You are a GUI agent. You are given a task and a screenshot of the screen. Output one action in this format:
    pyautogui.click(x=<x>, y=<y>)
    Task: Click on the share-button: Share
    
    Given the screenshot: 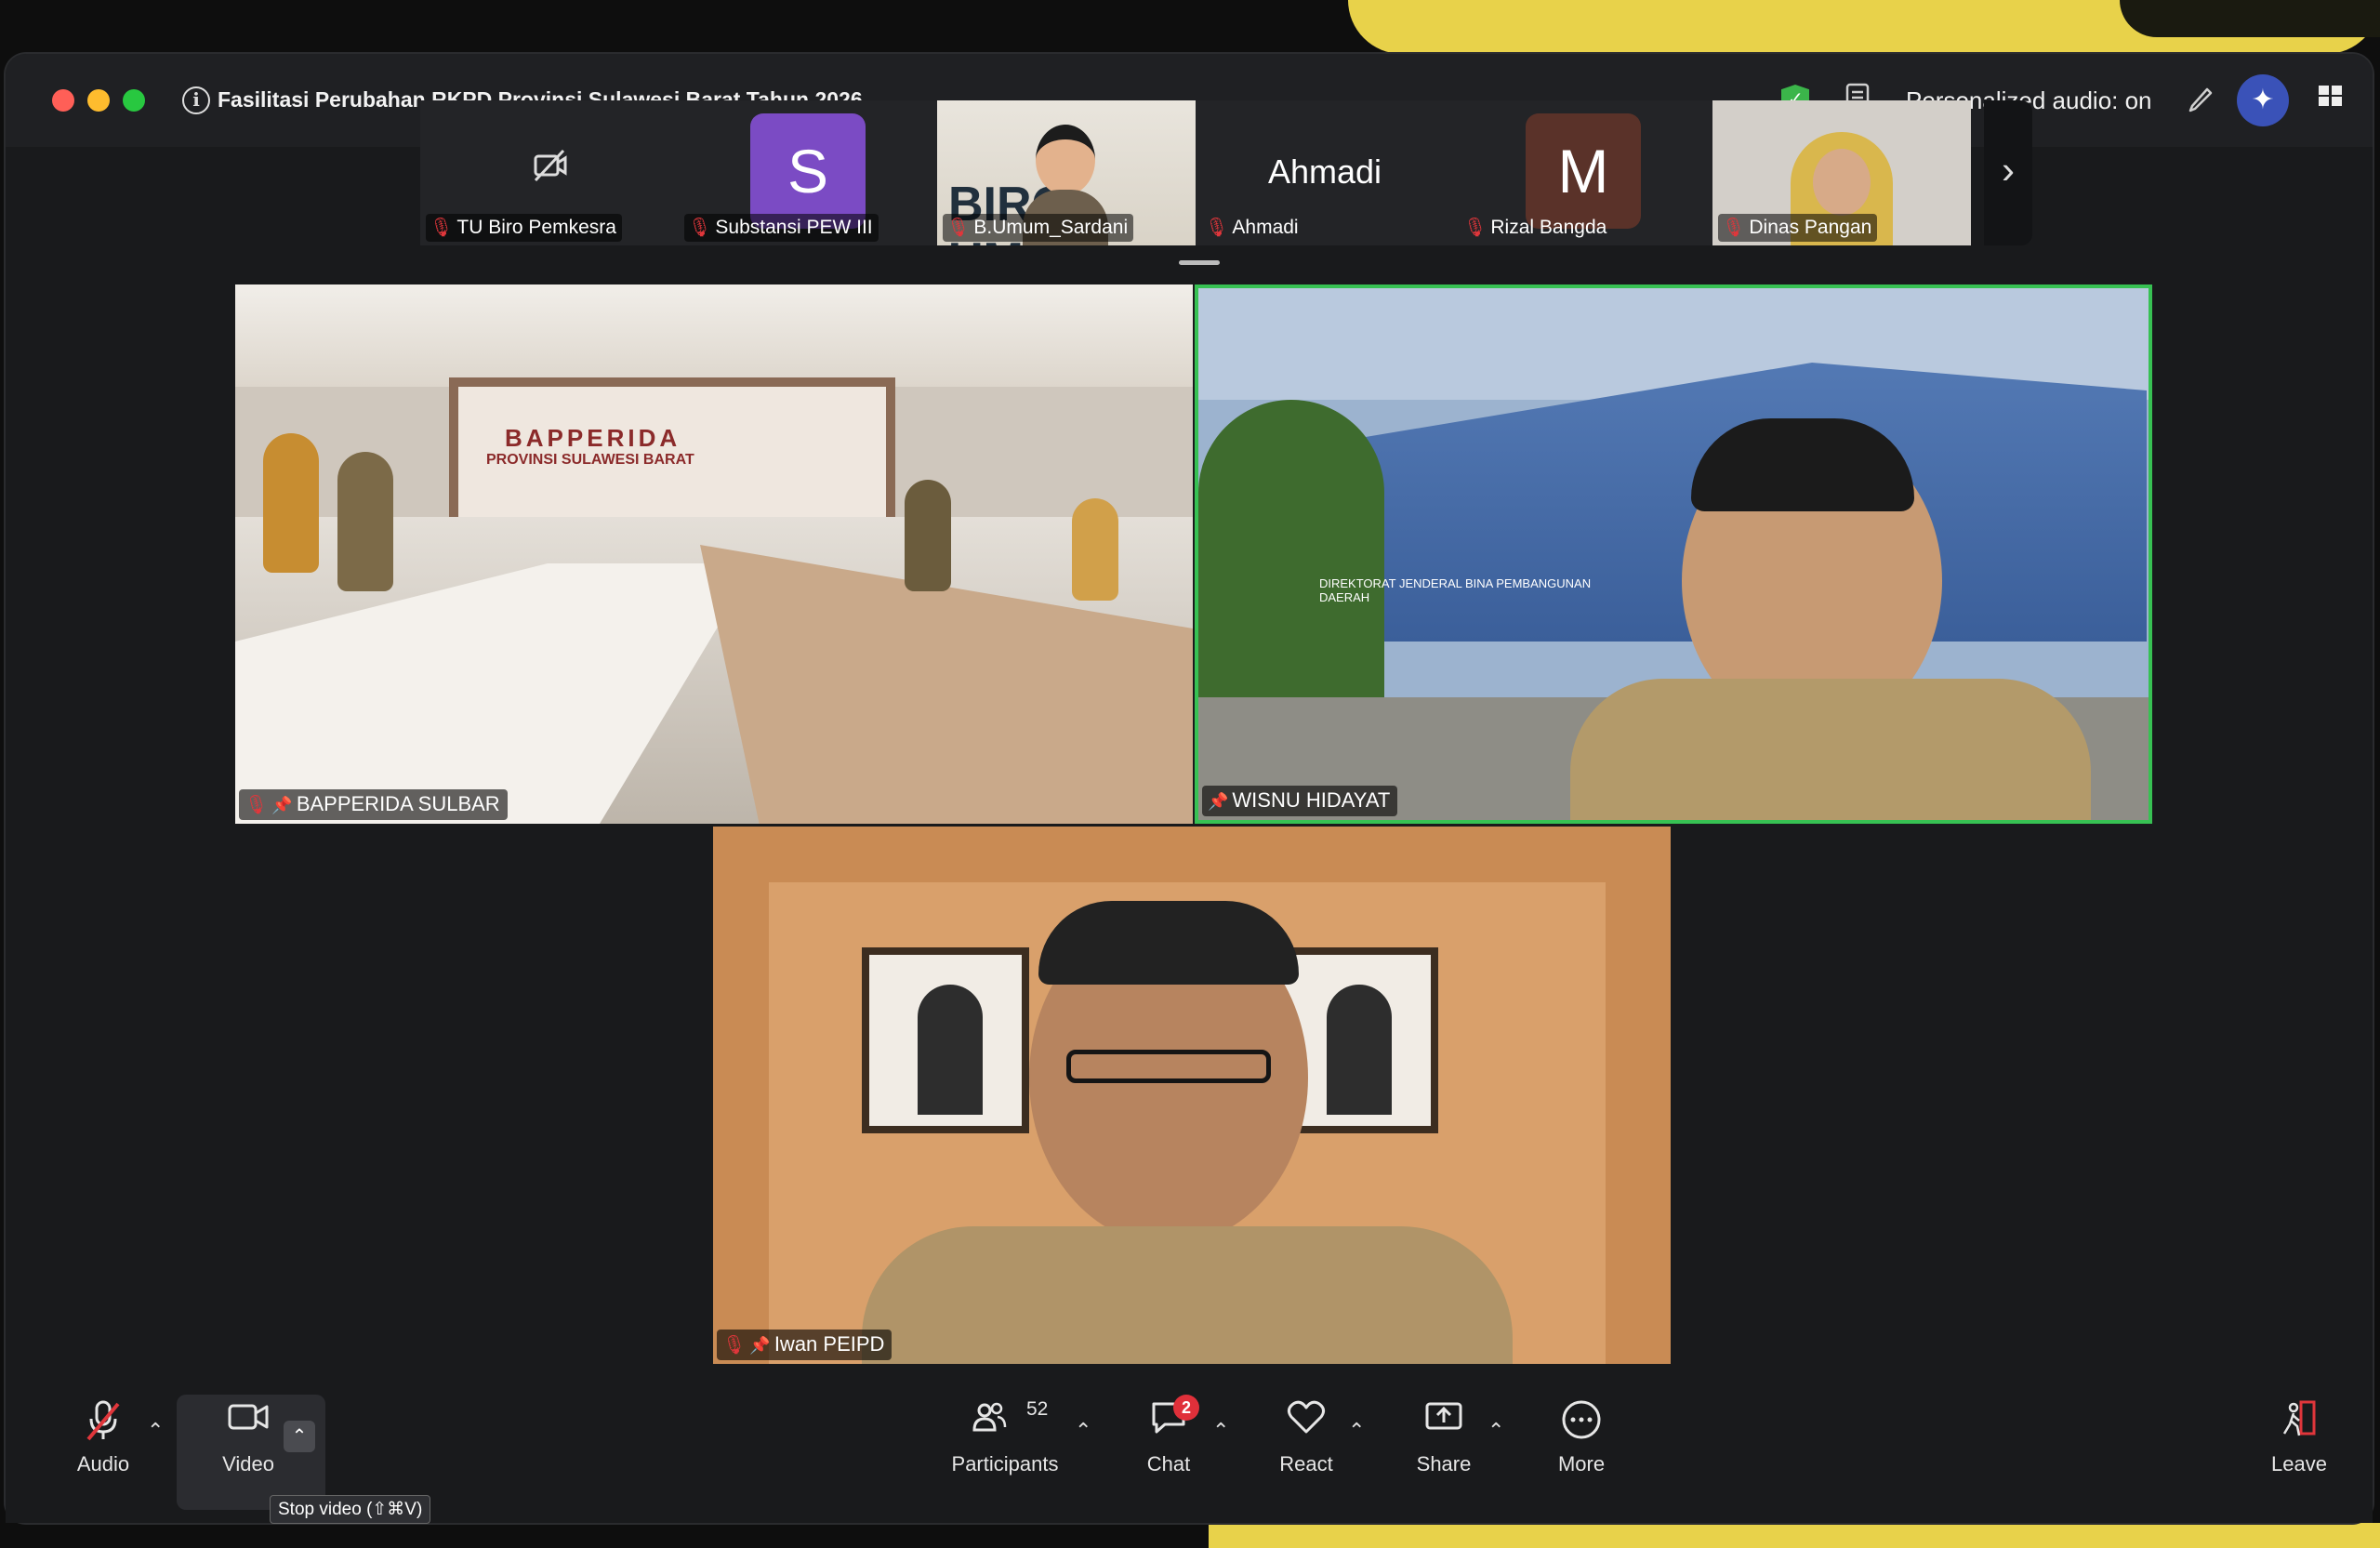 What is the action you would take?
    pyautogui.click(x=1443, y=1437)
    